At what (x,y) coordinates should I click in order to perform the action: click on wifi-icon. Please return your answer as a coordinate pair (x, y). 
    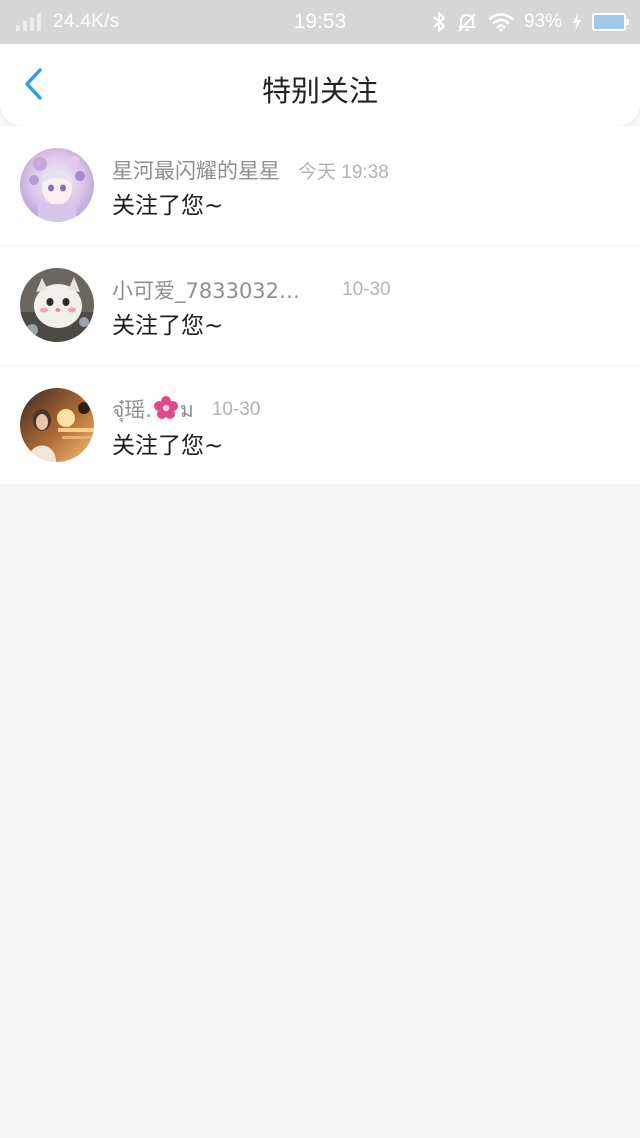
    Looking at the image, I should click on (501, 22).